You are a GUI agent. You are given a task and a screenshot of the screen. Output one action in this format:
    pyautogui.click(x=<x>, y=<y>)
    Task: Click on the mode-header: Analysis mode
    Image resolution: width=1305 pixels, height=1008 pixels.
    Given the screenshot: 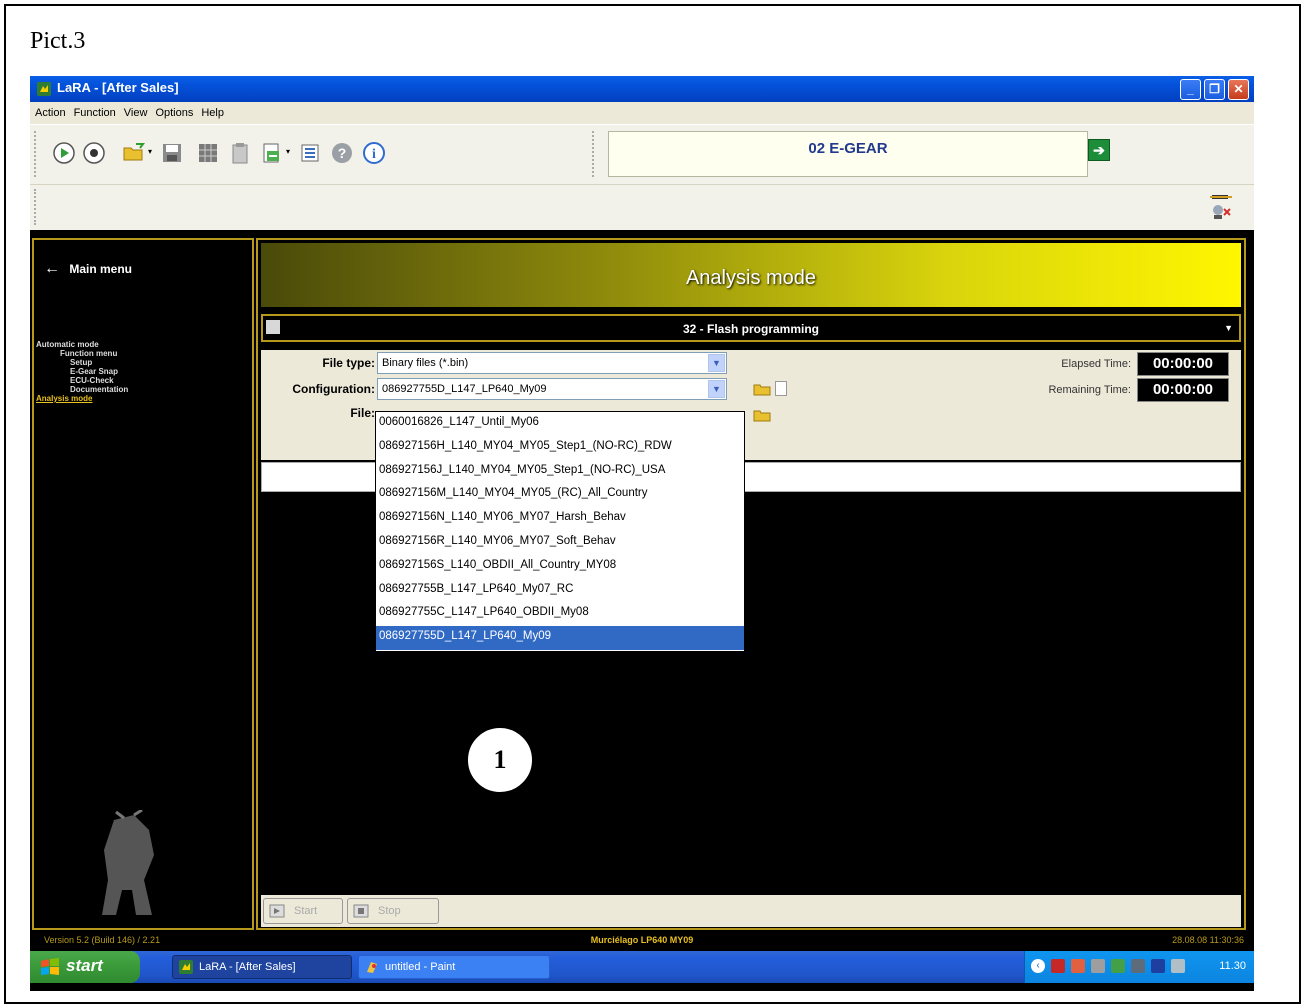 What is the action you would take?
    pyautogui.click(x=751, y=275)
    